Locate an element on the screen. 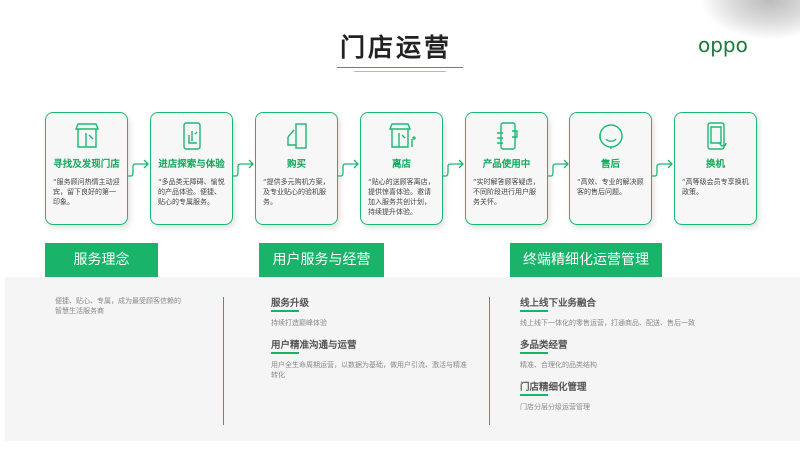  step-card: 购买 “提供多元购机方案，及专业贴心的验机服务。 is located at coordinates (296, 168).